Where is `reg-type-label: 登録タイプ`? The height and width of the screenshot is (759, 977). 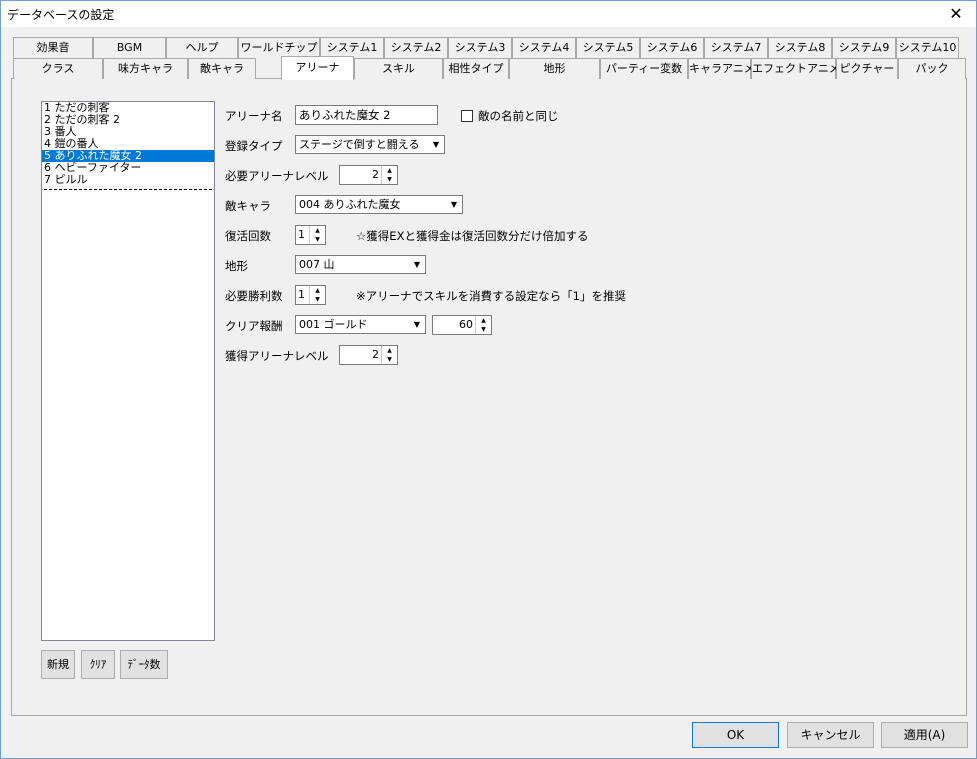
reg-type-label: 登録タイプ is located at coordinates (254, 146).